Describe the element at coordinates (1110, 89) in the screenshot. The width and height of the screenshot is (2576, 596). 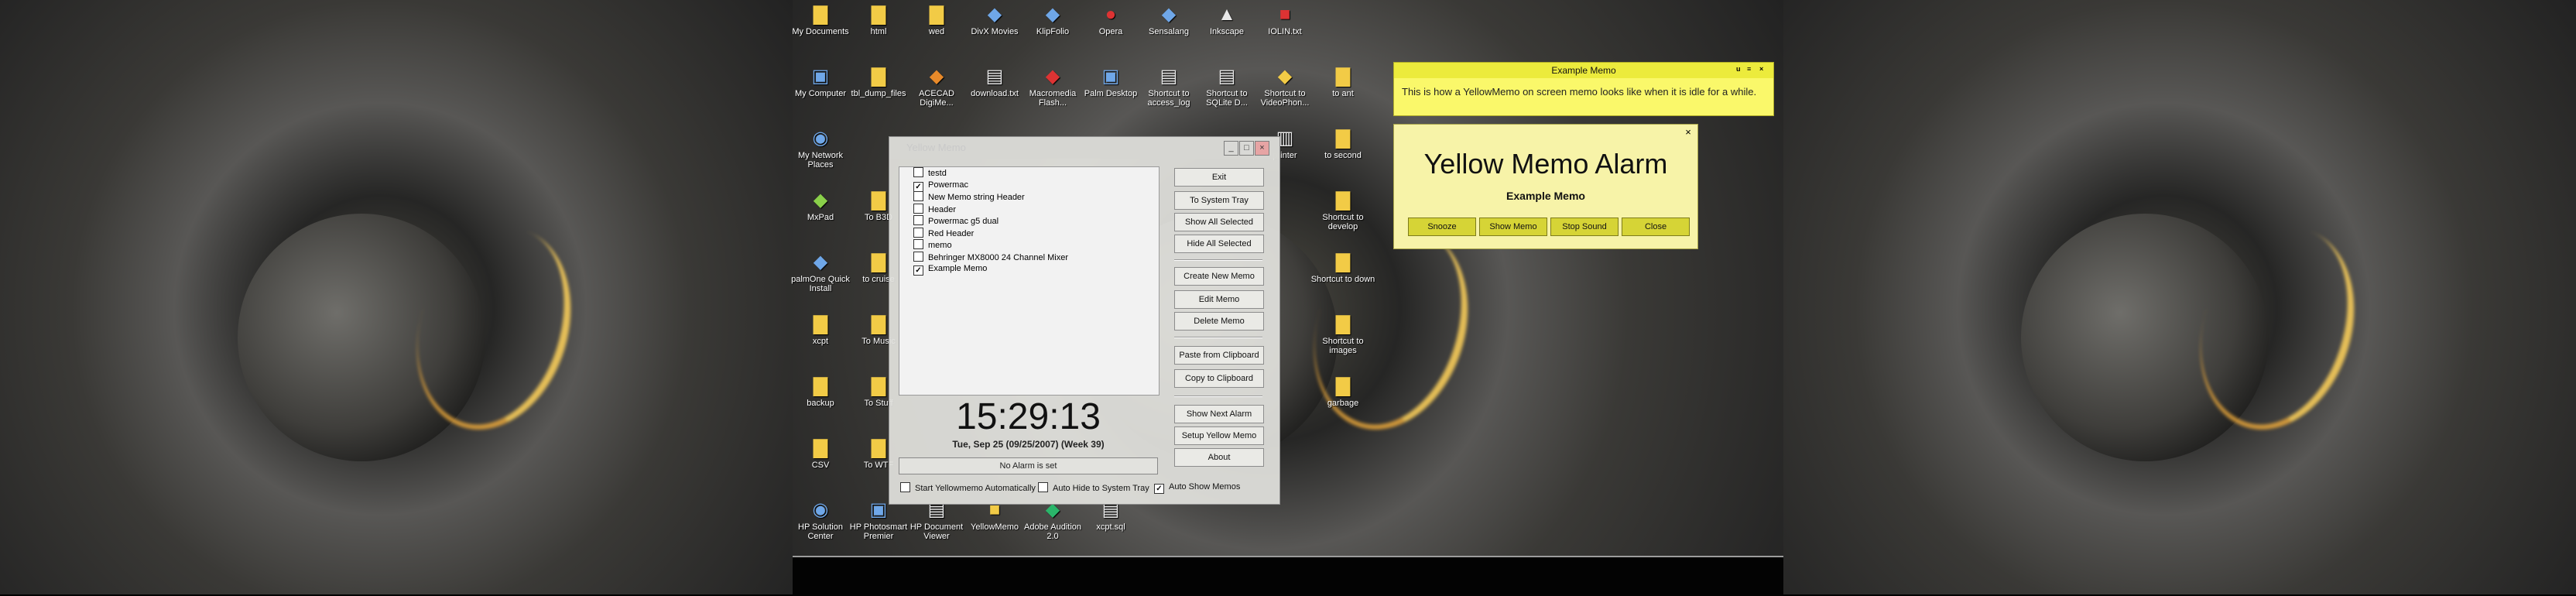
I see `desktop-icon-palm-desktop: ▣ Palm Desktop` at that location.